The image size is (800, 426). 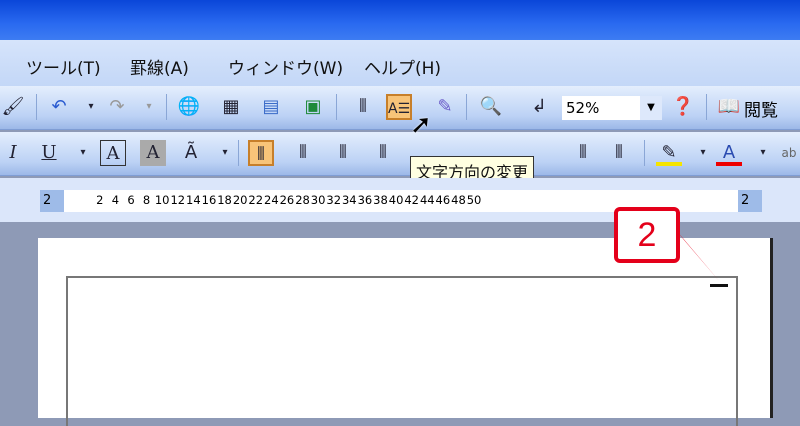 I want to click on ruler-tick: 36, so click(x=365, y=200).